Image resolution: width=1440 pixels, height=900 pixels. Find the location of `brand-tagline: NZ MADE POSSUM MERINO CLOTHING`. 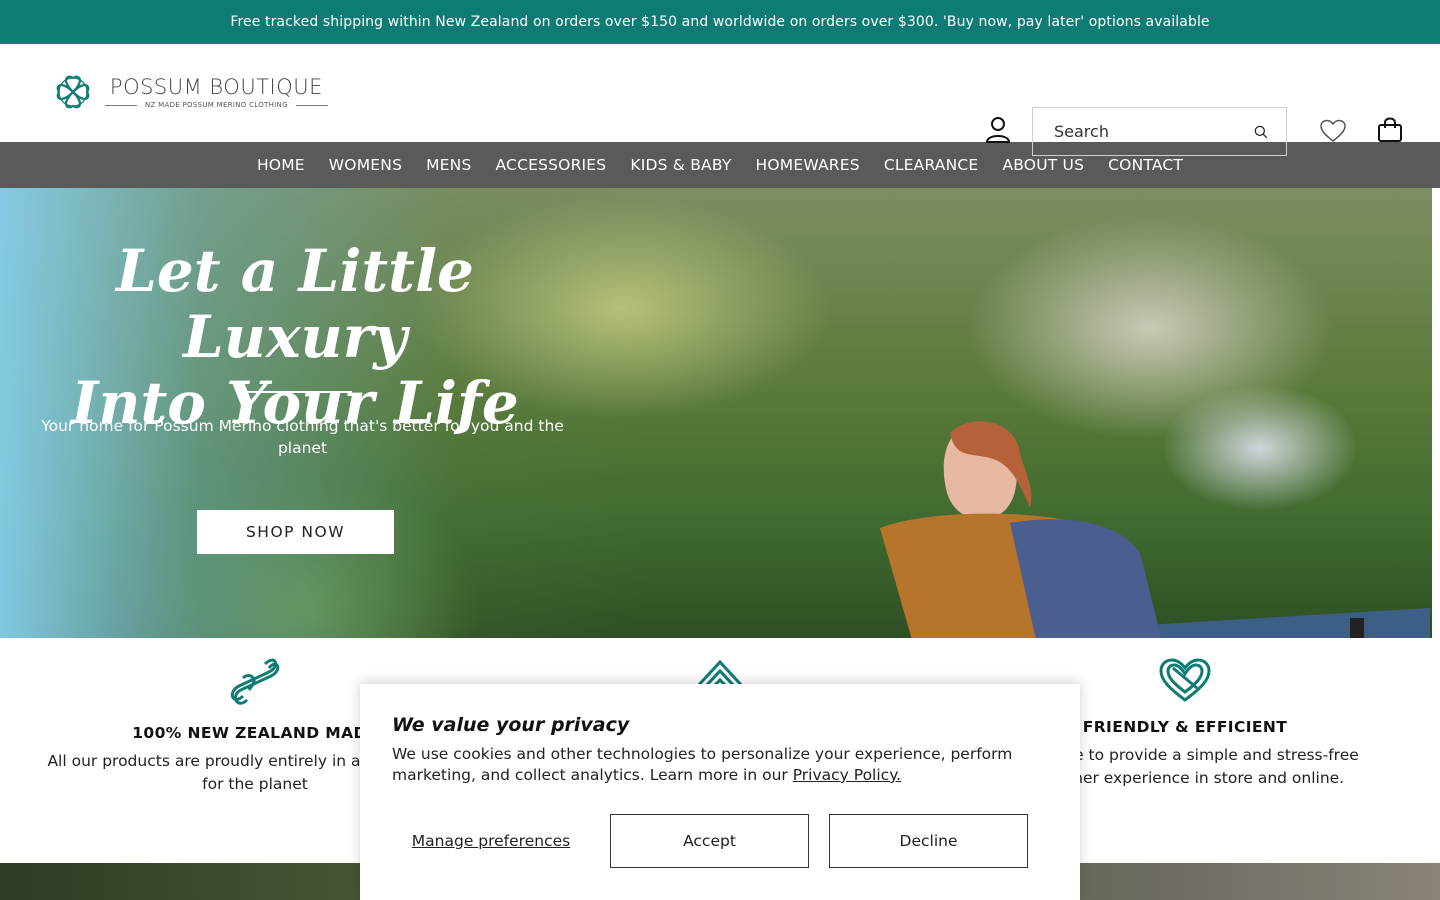

brand-tagline: NZ MADE POSSUM MERINO CLOTHING is located at coordinates (216, 105).